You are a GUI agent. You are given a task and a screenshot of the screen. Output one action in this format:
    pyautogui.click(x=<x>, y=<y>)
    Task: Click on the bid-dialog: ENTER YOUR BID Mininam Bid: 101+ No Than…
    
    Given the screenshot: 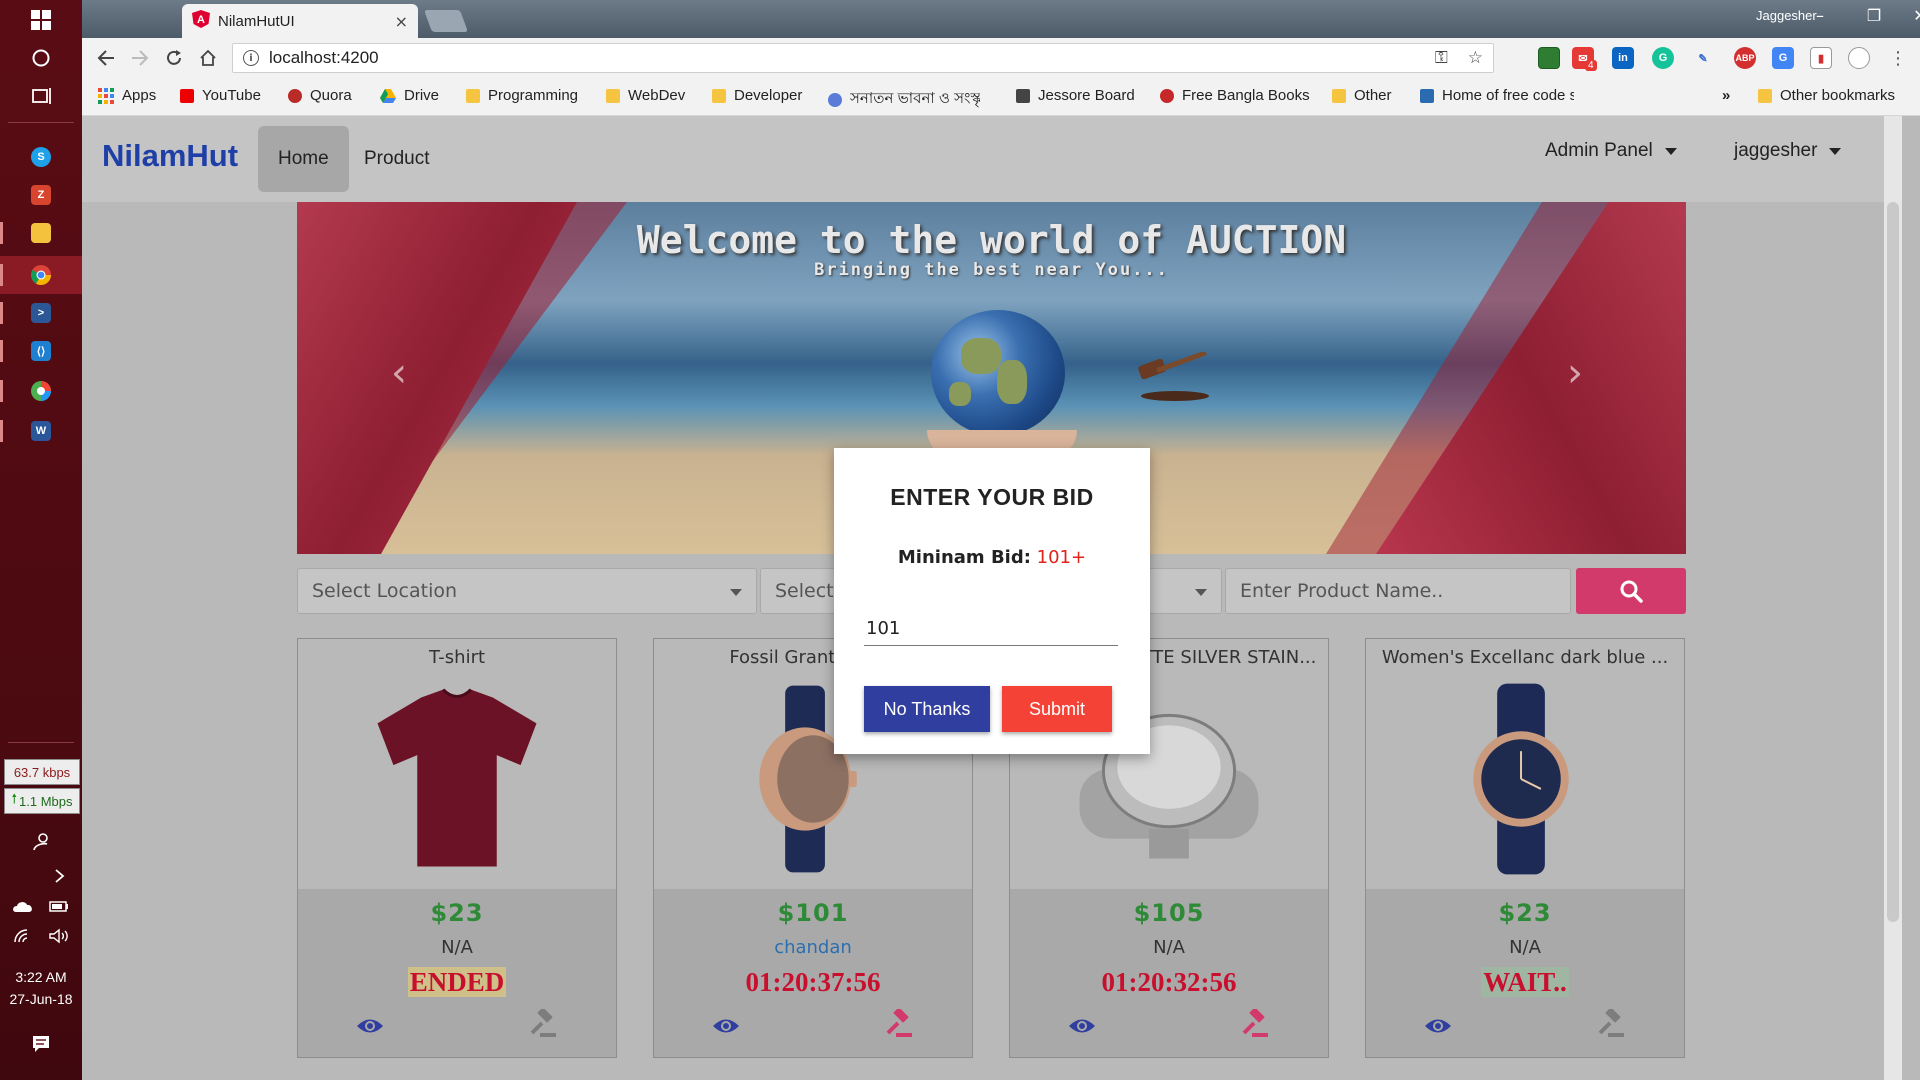 What is the action you would take?
    pyautogui.click(x=992, y=601)
    